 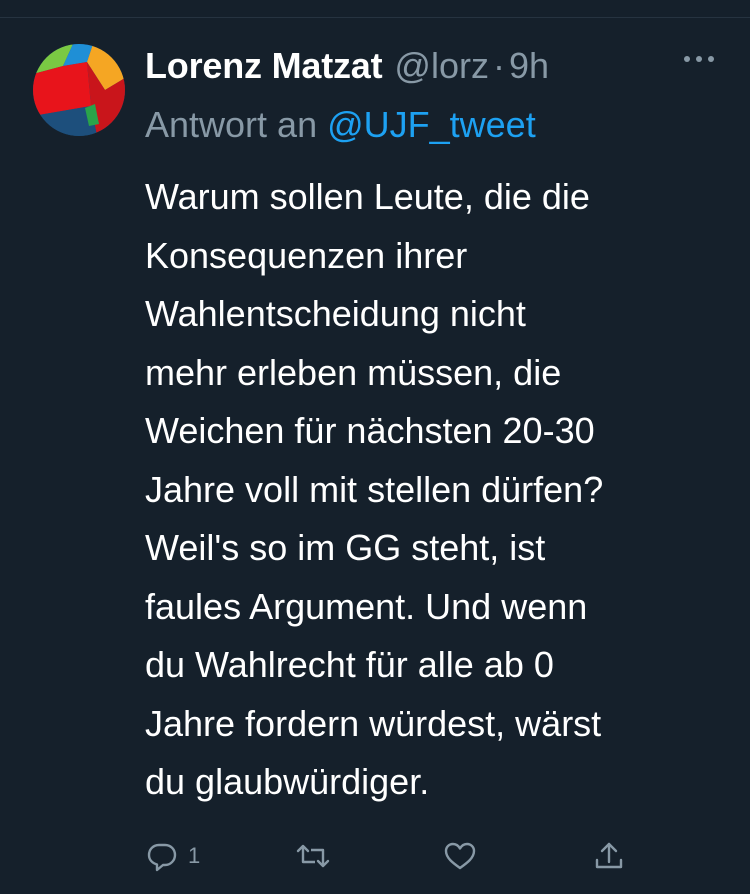 I want to click on tweet-line: Konsequenzen ihrer, so click(x=306, y=255).